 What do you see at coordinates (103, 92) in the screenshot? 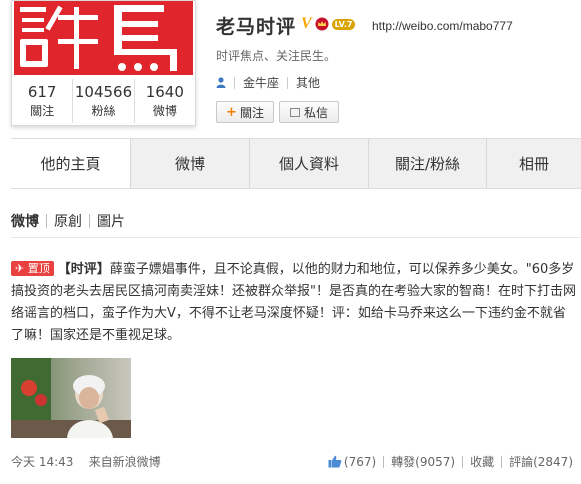
I see `stat-value: 104566` at bounding box center [103, 92].